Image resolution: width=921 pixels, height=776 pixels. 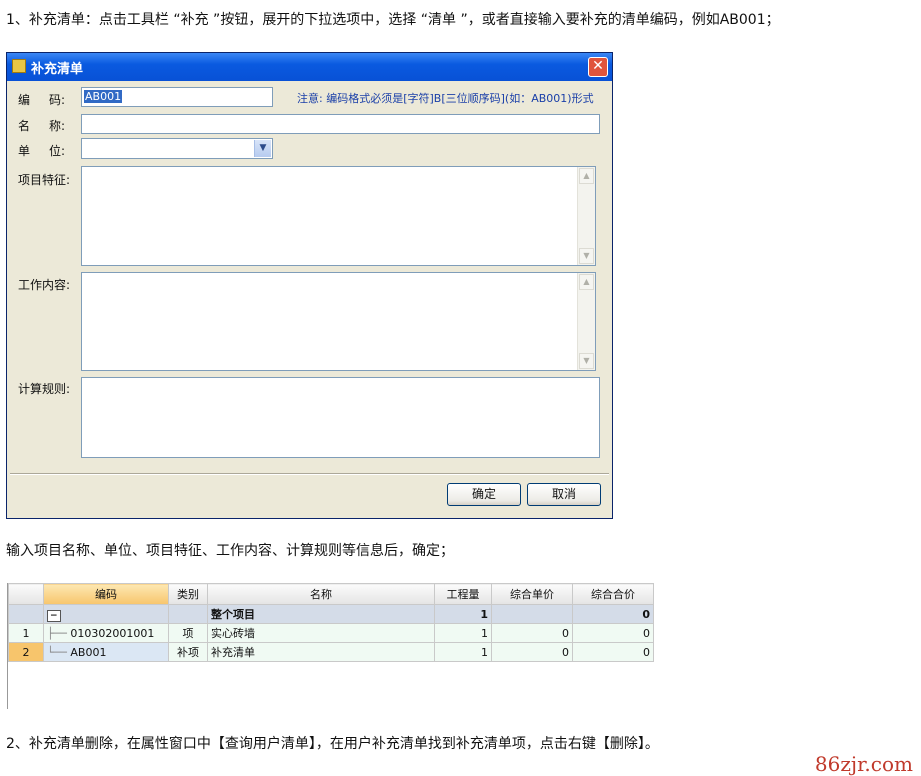 I want to click on dialog-title-bar: 补充清单 ✕, so click(x=309, y=67).